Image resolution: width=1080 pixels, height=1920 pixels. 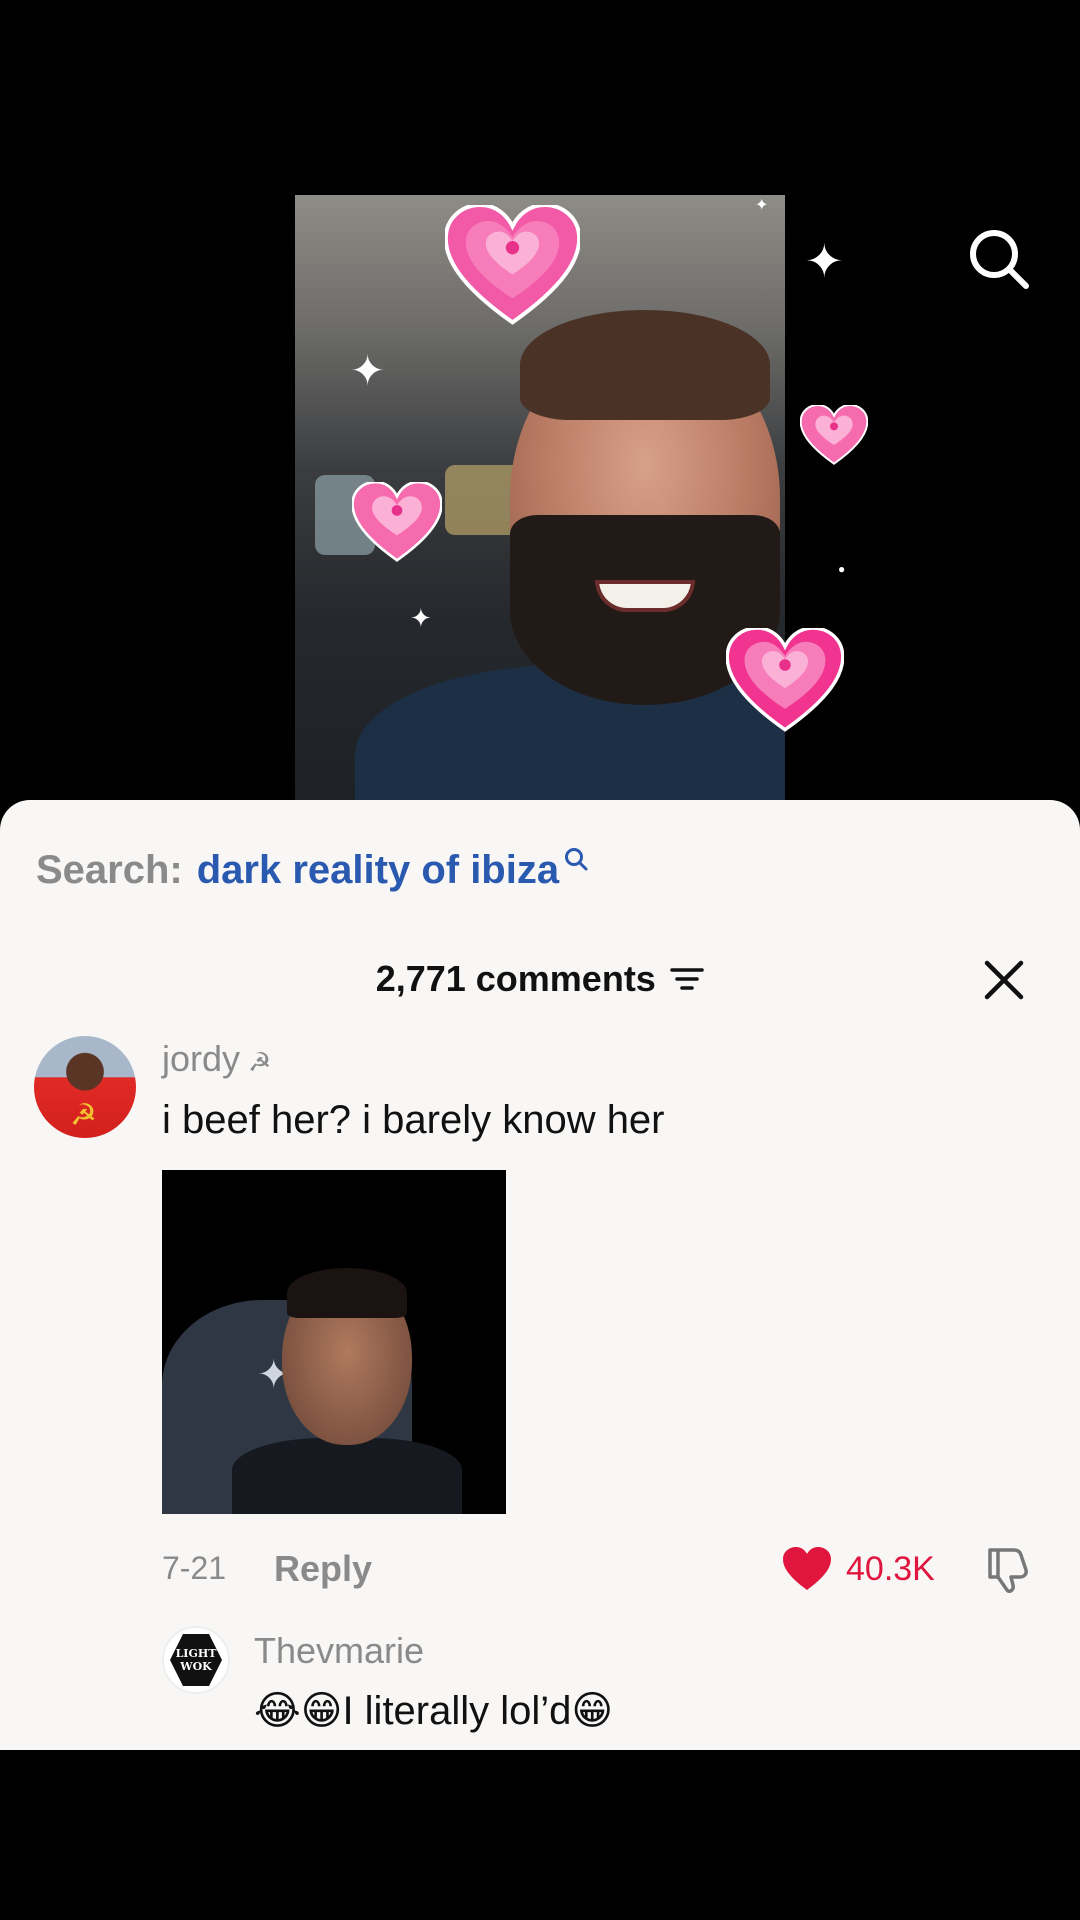 What do you see at coordinates (434, 1711) in the screenshot?
I see `comment-text: 😂😁I literally lol’d😁` at bounding box center [434, 1711].